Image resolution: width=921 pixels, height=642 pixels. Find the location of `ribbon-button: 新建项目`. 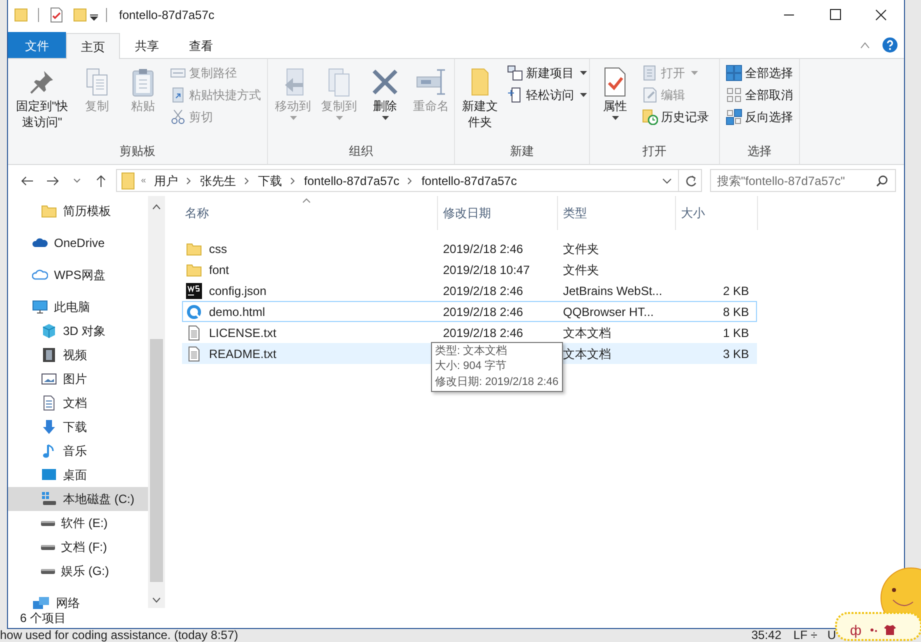

ribbon-button: 新建项目 is located at coordinates (547, 73).